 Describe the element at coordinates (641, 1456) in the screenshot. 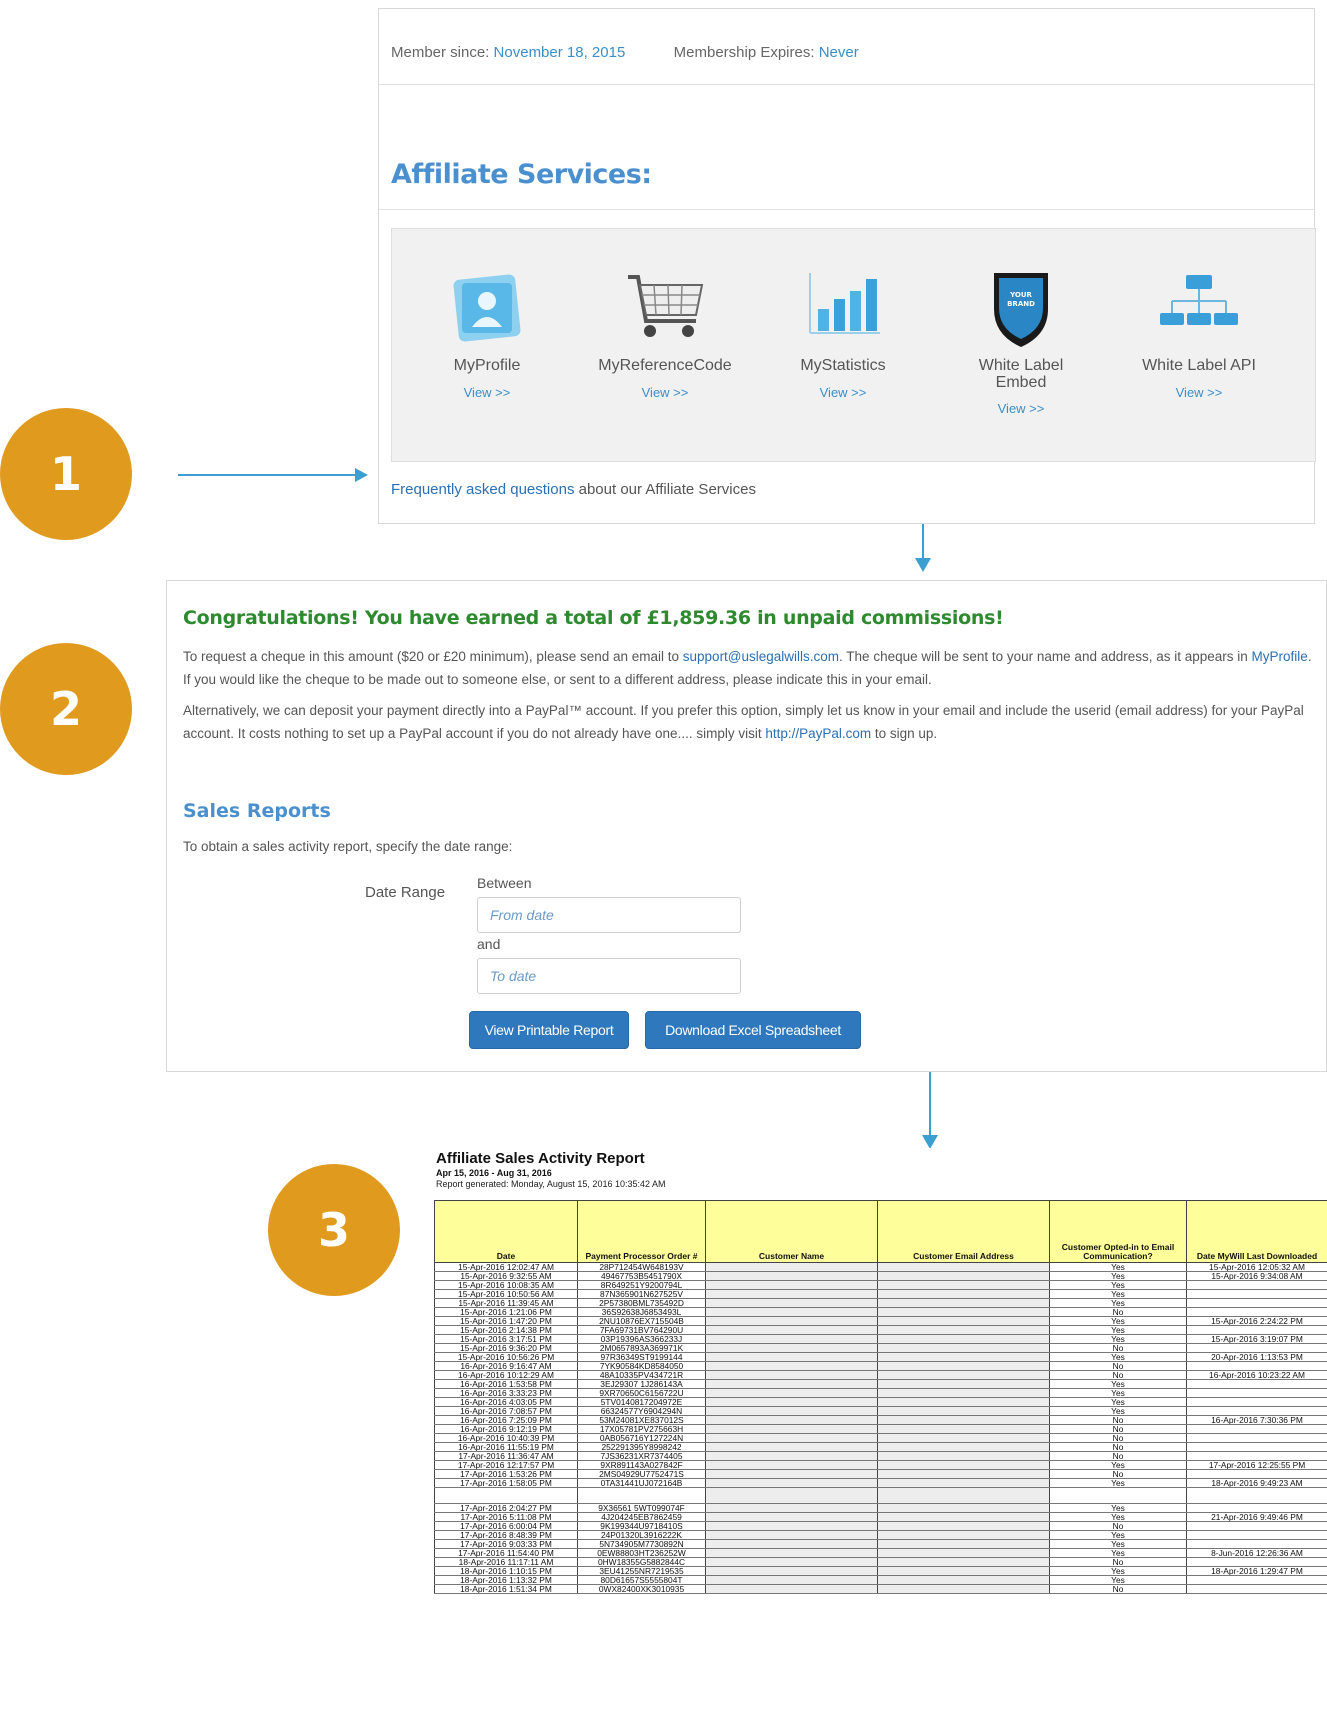

I see `cell-order: 7JS36231XR7374405` at that location.